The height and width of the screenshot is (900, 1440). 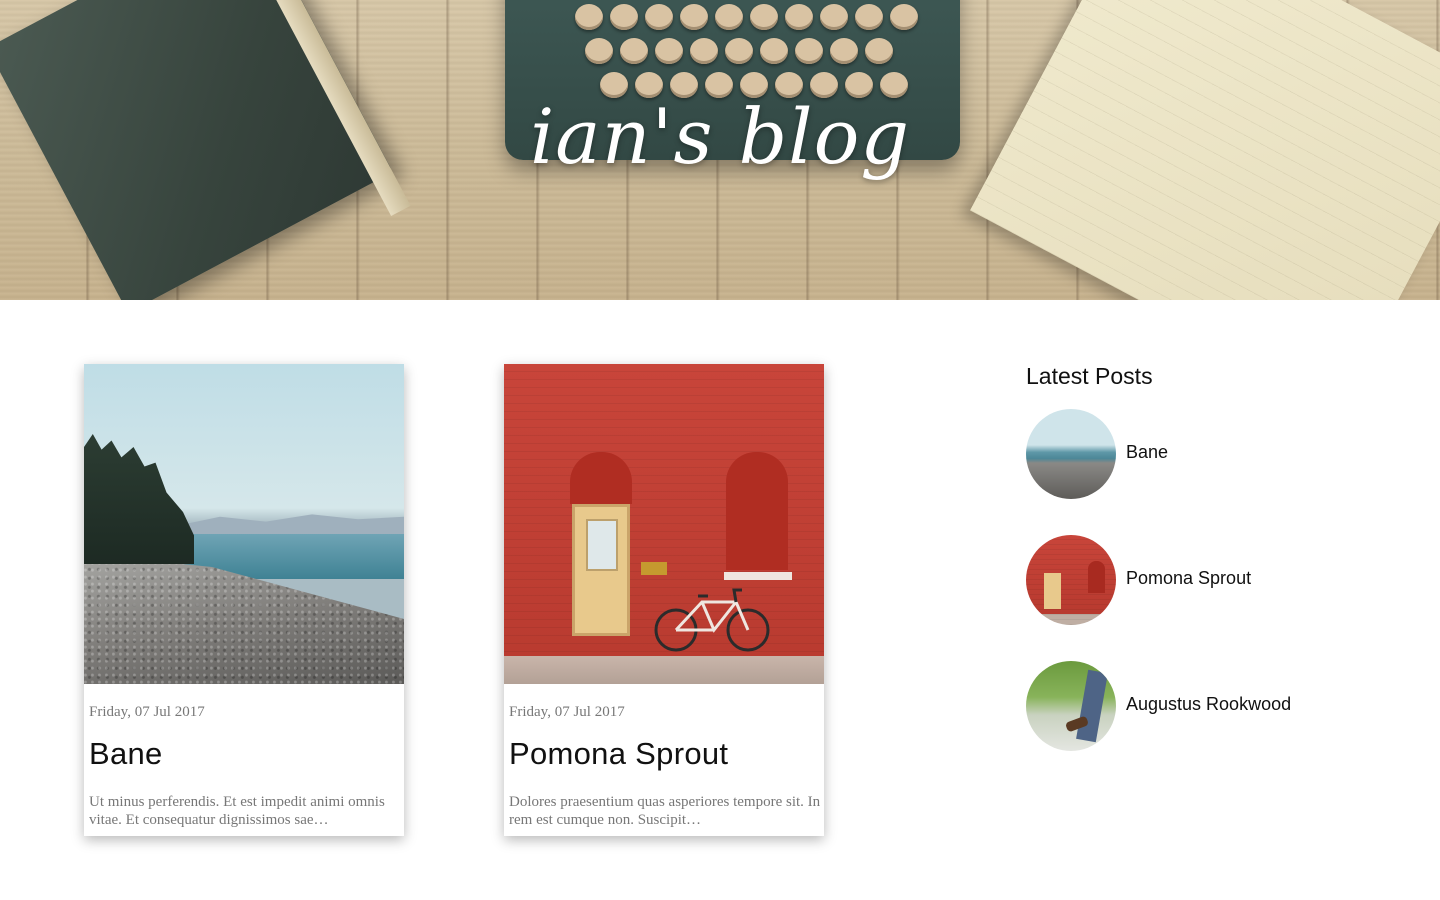 I want to click on door-window-shape, so click(x=602, y=545).